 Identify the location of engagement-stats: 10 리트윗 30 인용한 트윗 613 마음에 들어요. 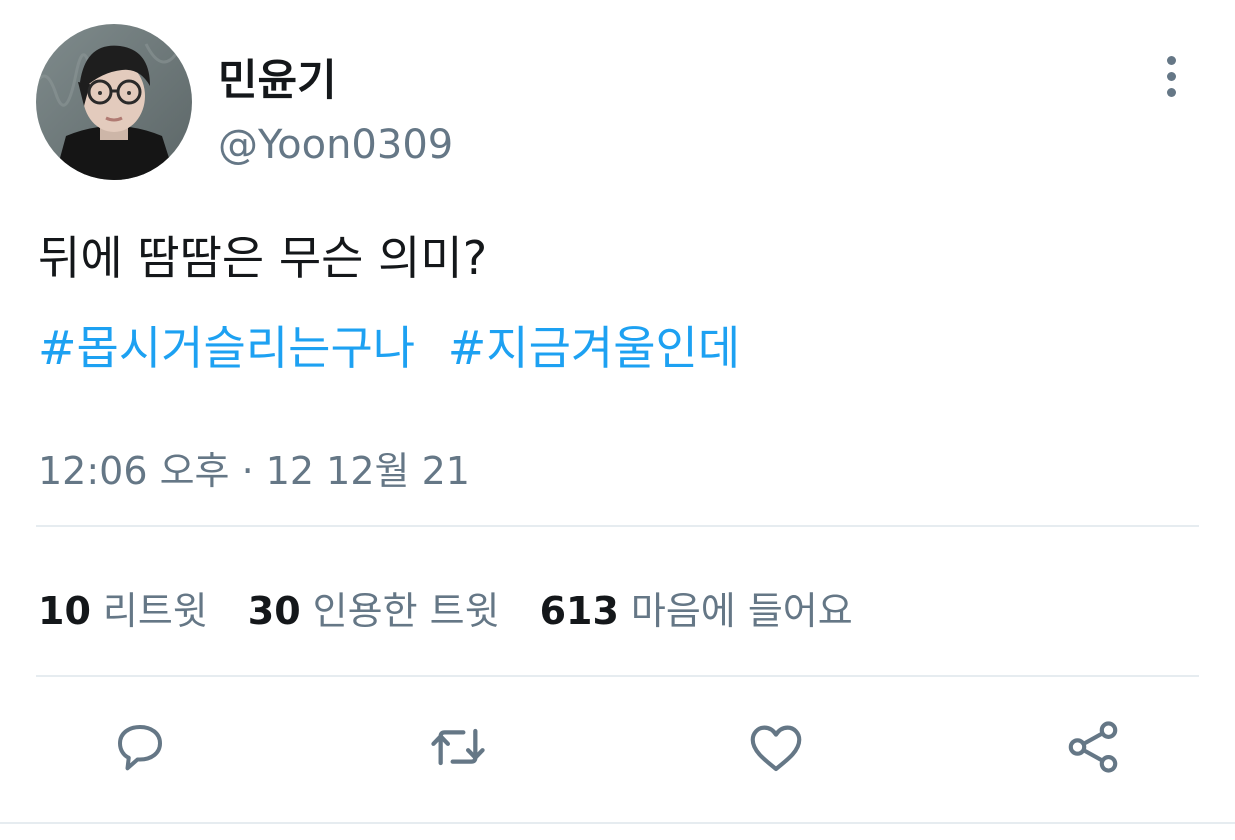
(445, 607).